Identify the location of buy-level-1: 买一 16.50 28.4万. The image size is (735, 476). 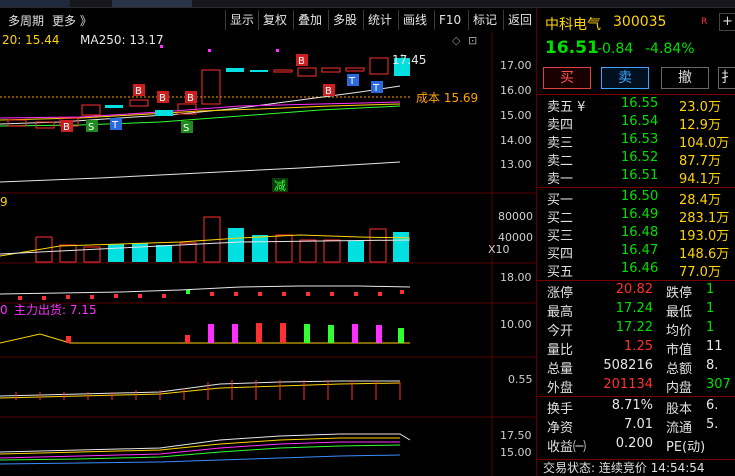
(636, 198).